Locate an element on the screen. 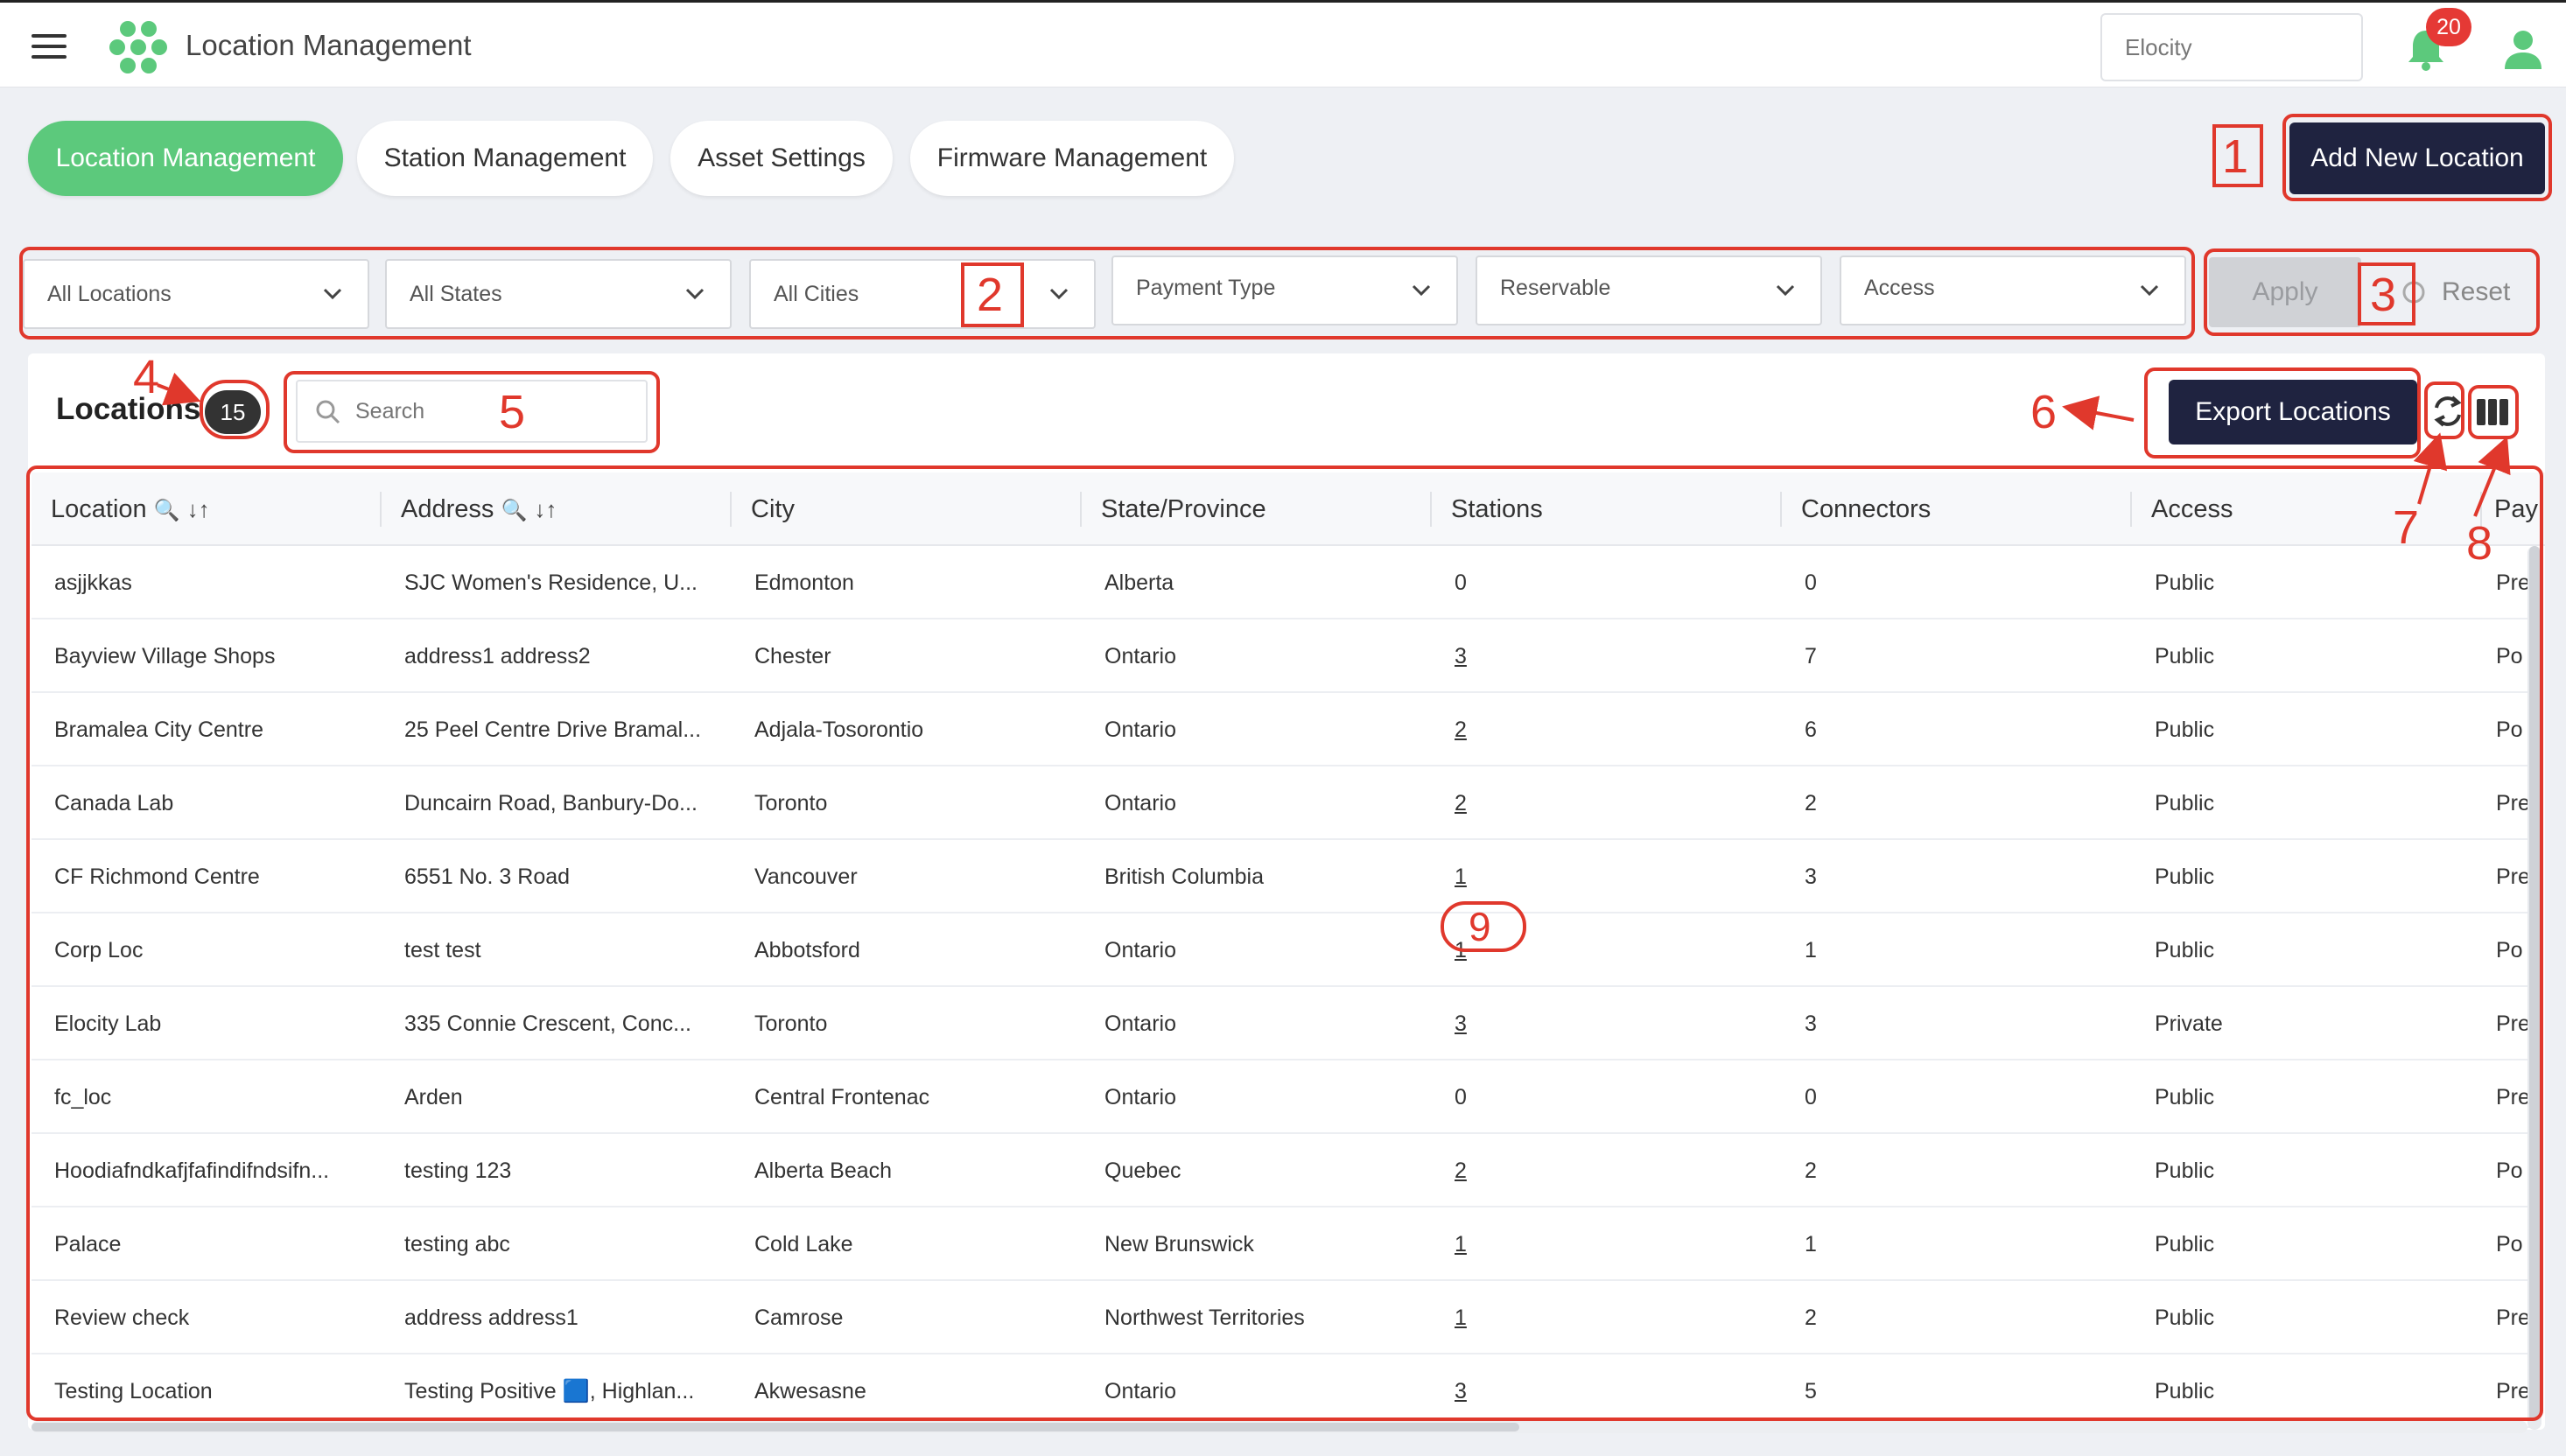 This screenshot has width=2566, height=1456. annotation-arrows is located at coordinates (1334, 444).